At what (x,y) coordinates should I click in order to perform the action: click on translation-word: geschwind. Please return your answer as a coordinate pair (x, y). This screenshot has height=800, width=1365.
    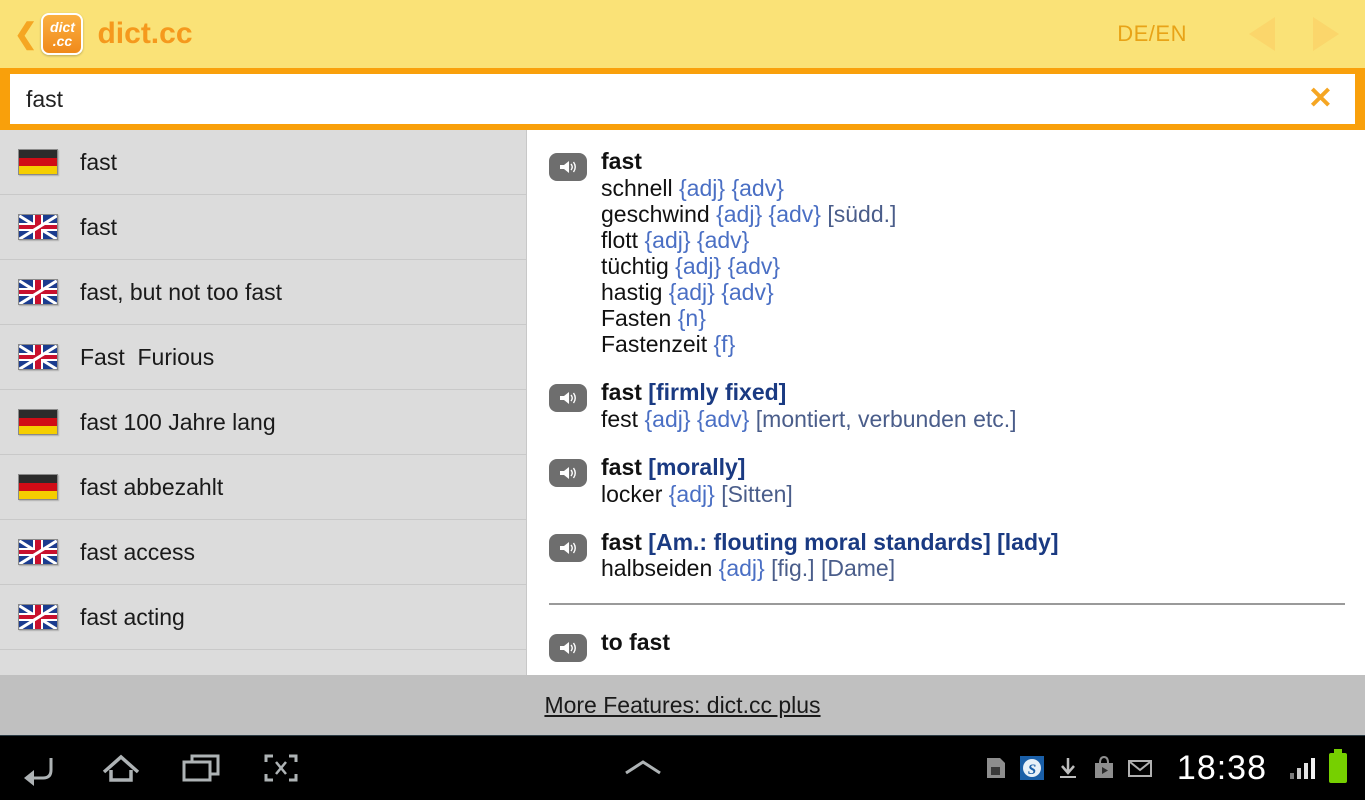
    Looking at the image, I should click on (655, 213).